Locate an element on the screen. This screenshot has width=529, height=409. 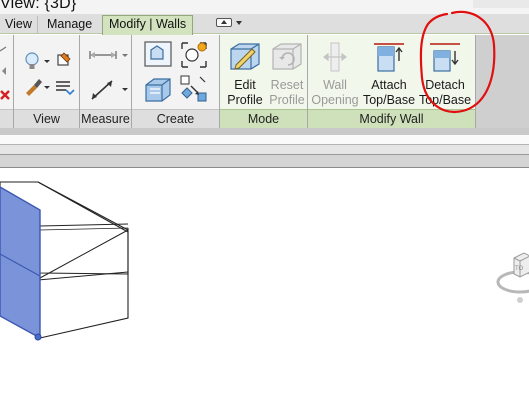
paint-brush-icon is located at coordinates (38, 87).